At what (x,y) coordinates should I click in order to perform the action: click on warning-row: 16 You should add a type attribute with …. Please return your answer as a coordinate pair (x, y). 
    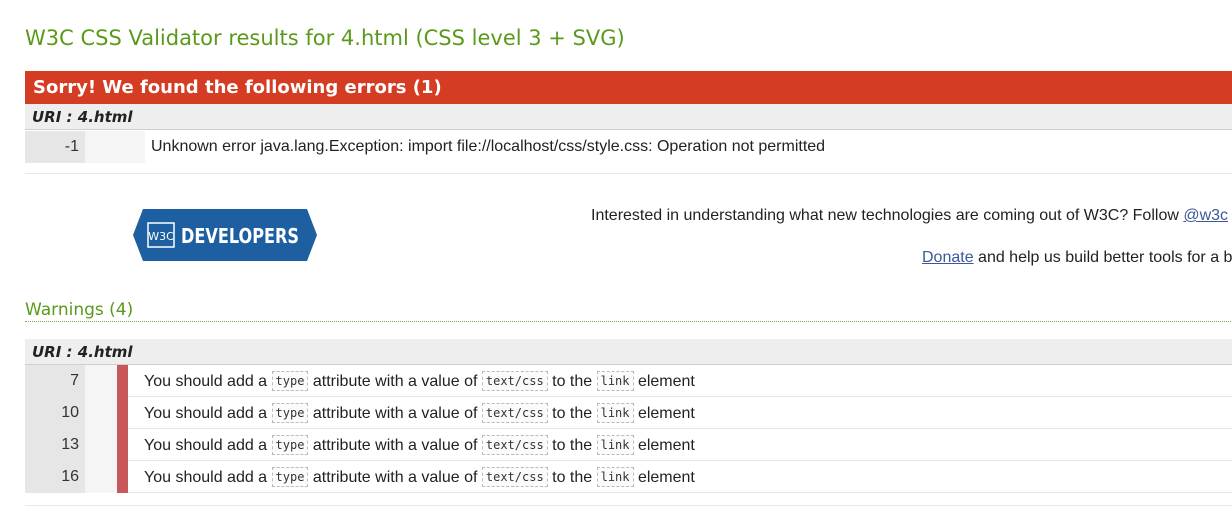
    Looking at the image, I should click on (628, 477).